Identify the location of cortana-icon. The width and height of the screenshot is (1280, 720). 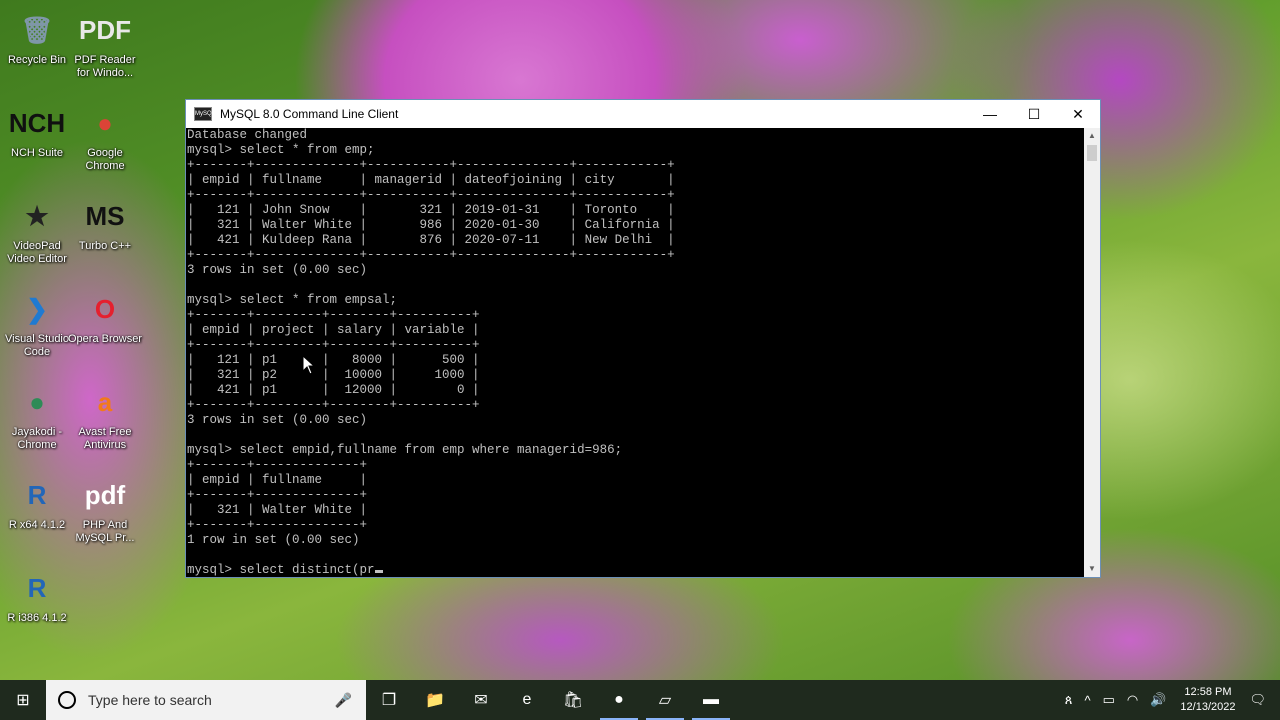
(67, 700).